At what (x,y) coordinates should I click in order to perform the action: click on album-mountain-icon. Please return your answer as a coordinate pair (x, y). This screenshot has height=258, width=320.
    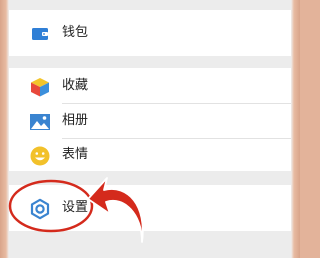
    Looking at the image, I should click on (40, 122).